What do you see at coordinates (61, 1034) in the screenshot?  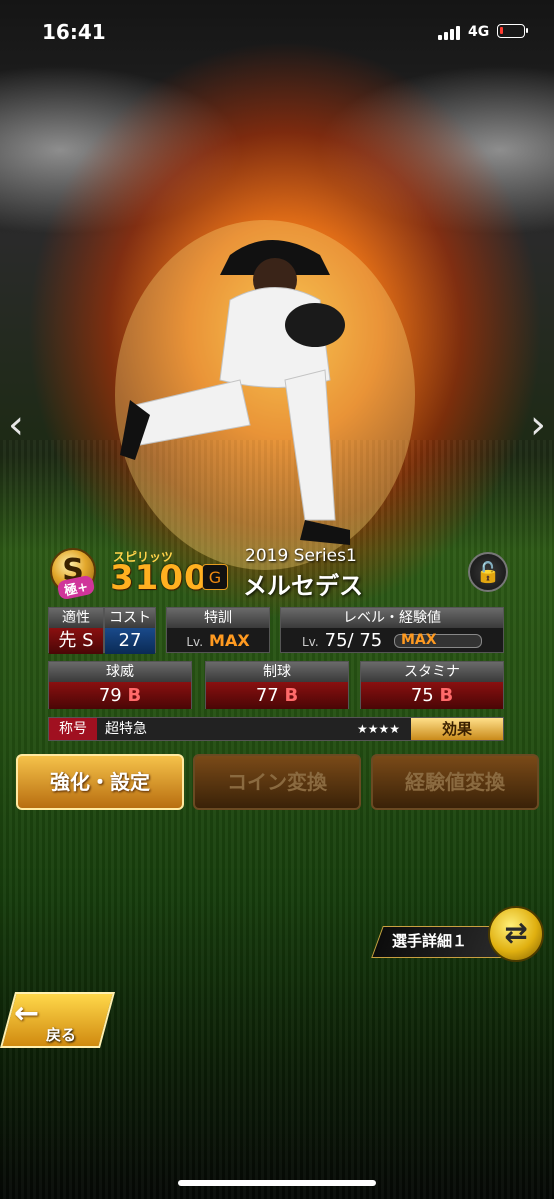 I see `back-label: 戻る` at bounding box center [61, 1034].